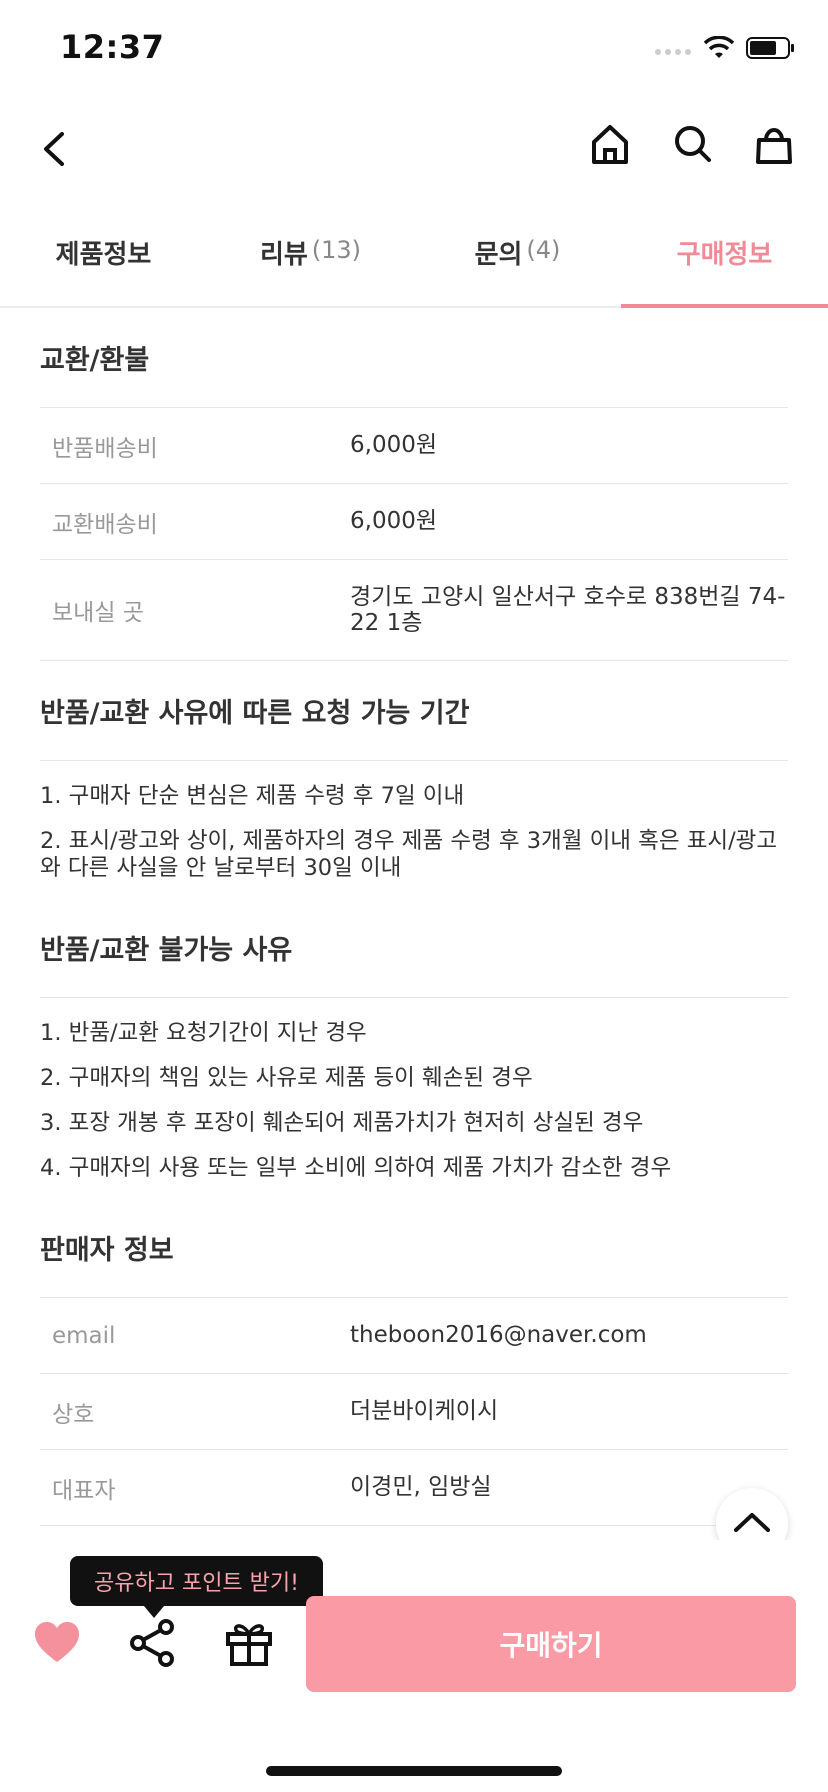 This screenshot has width=828, height=1792. What do you see at coordinates (310, 260) in the screenshot?
I see `tab-reviews: 리뷰 (13)` at bounding box center [310, 260].